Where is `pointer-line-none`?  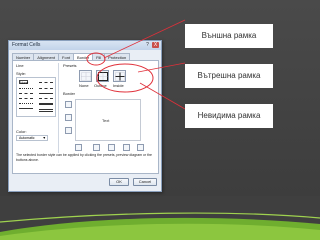
pointer-line-none is located at coordinates (162, 96).